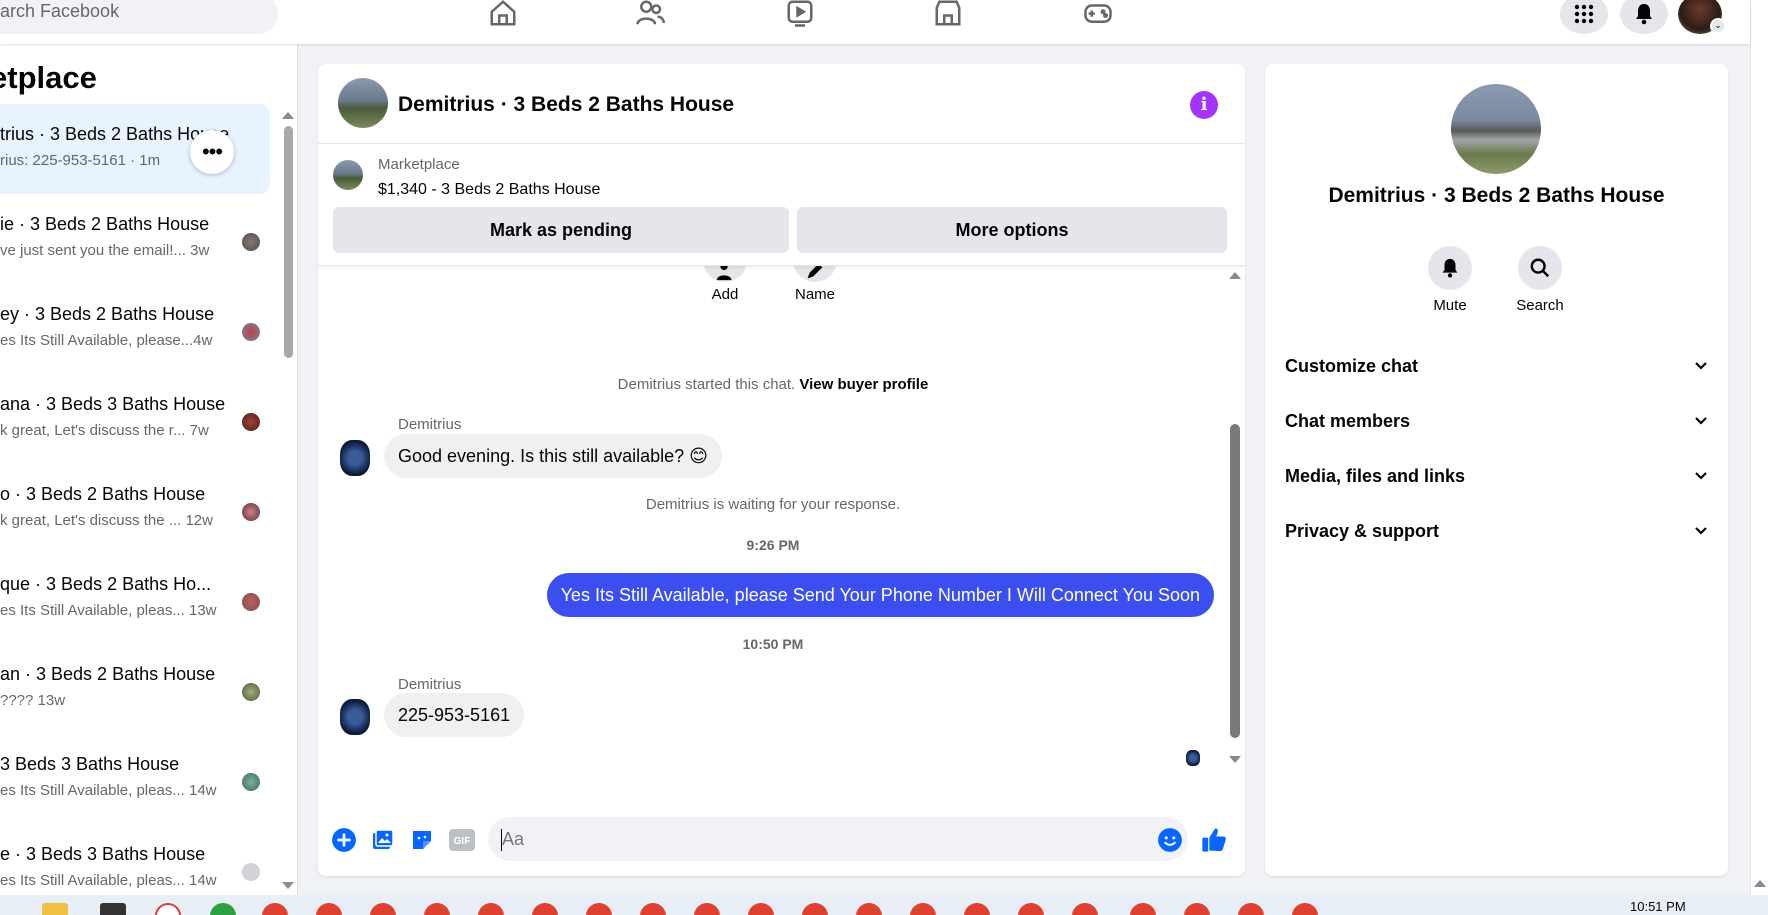 Image resolution: width=1768 pixels, height=915 pixels. I want to click on svg-text: GIF, so click(462, 841).